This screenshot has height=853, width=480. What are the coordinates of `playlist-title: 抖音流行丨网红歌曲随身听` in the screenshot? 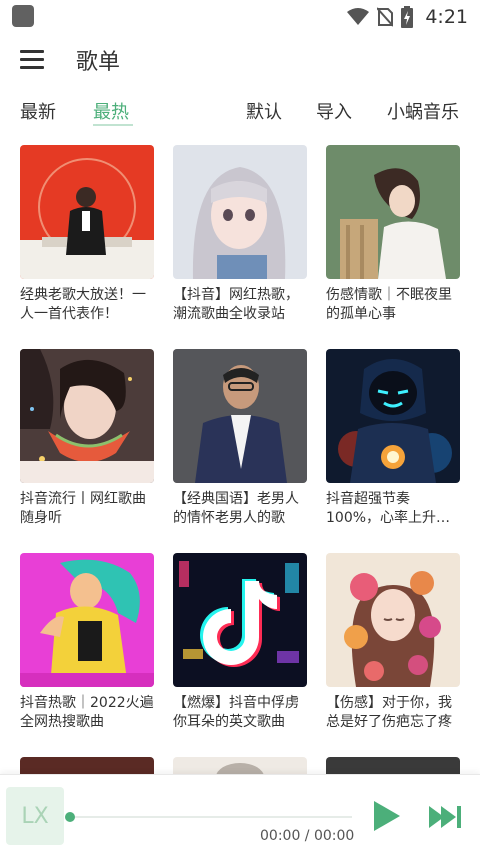 It's located at (83, 508).